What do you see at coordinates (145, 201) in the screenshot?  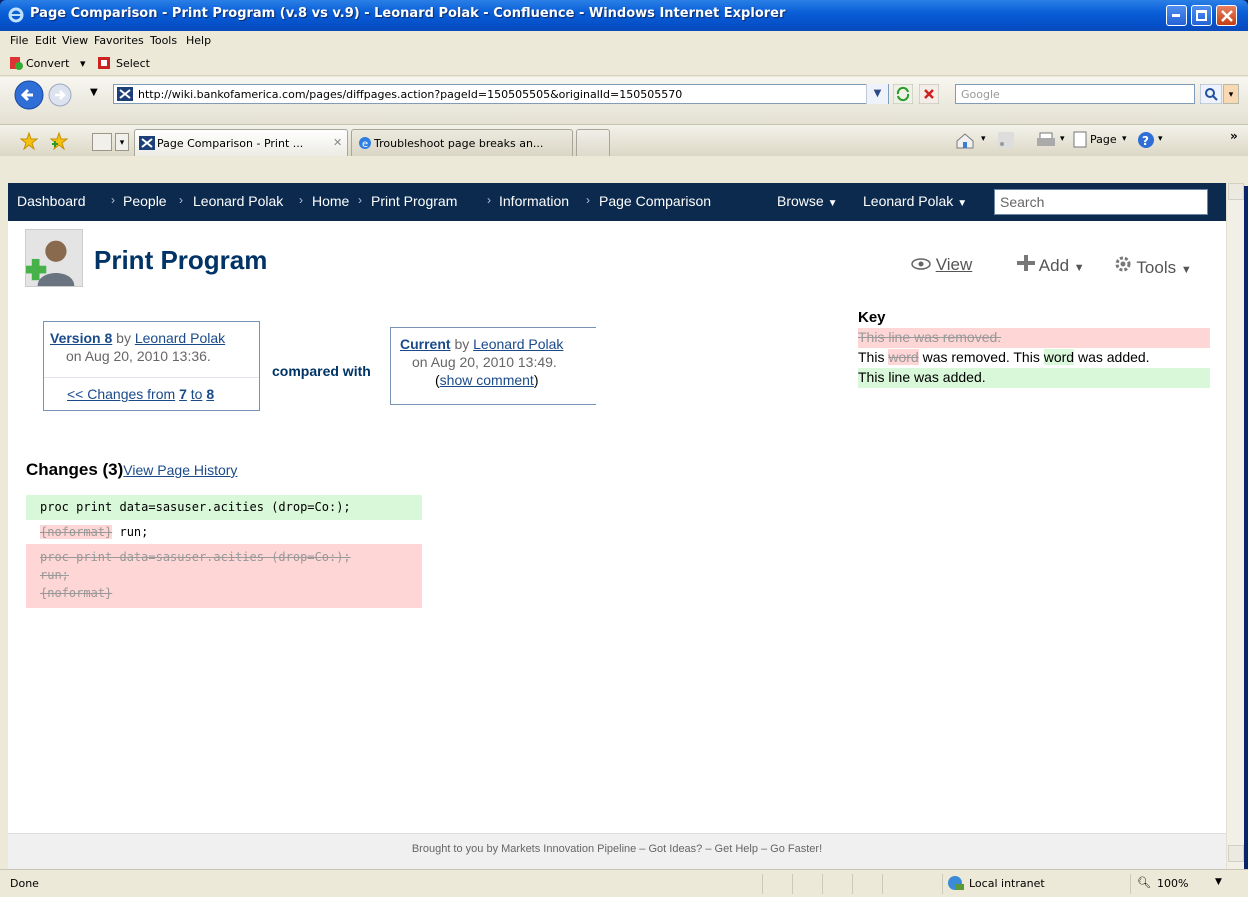 I see `breadcrumb-people: People` at bounding box center [145, 201].